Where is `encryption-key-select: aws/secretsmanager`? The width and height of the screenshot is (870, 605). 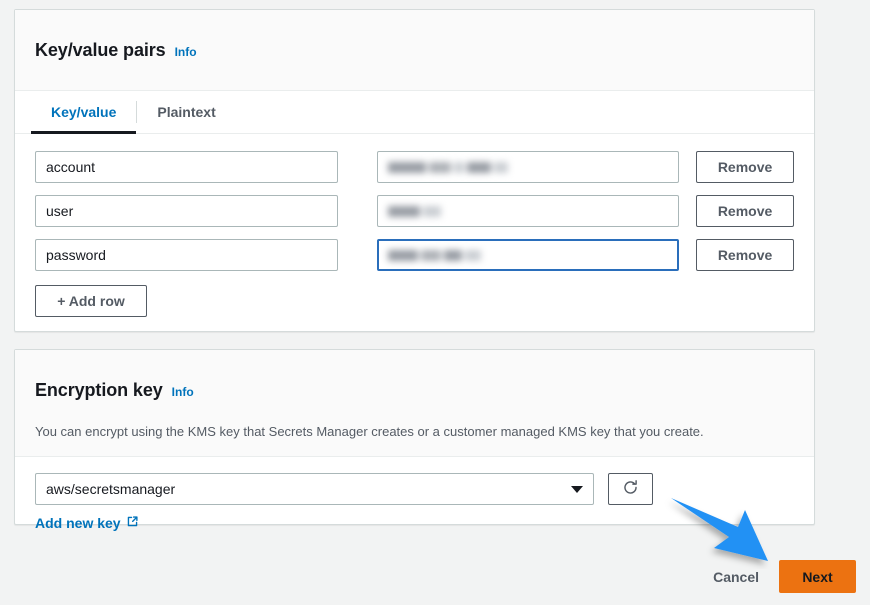
encryption-key-select: aws/secretsmanager is located at coordinates (314, 489).